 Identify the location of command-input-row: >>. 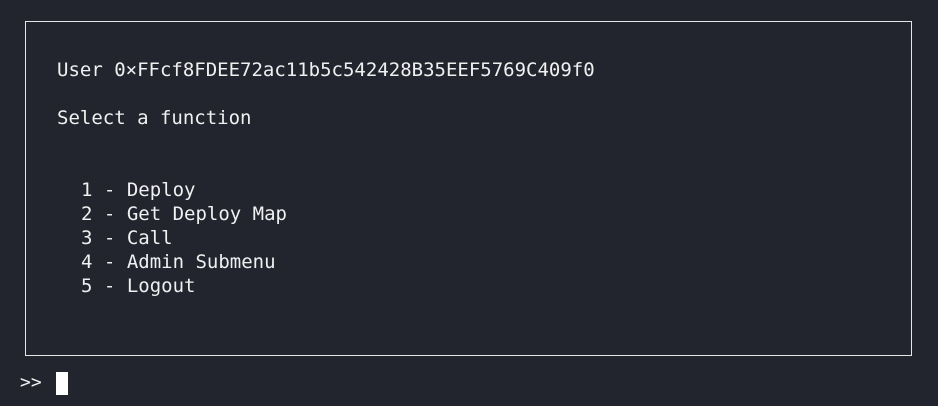
(44, 383).